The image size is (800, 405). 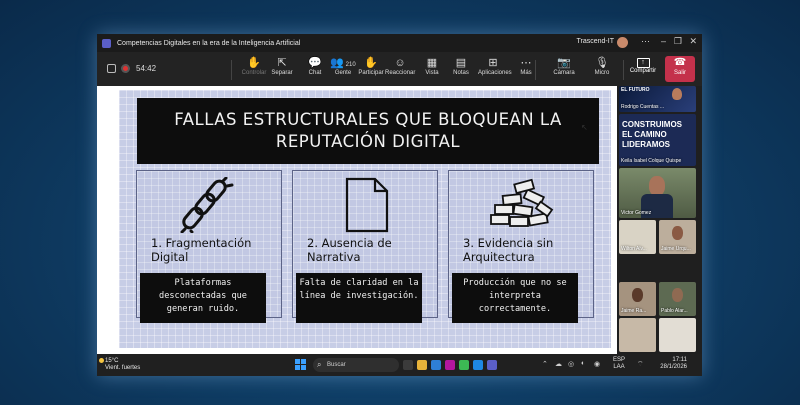 What do you see at coordinates (571, 364) in the screenshot?
I see `network-icon: ◎` at bounding box center [571, 364].